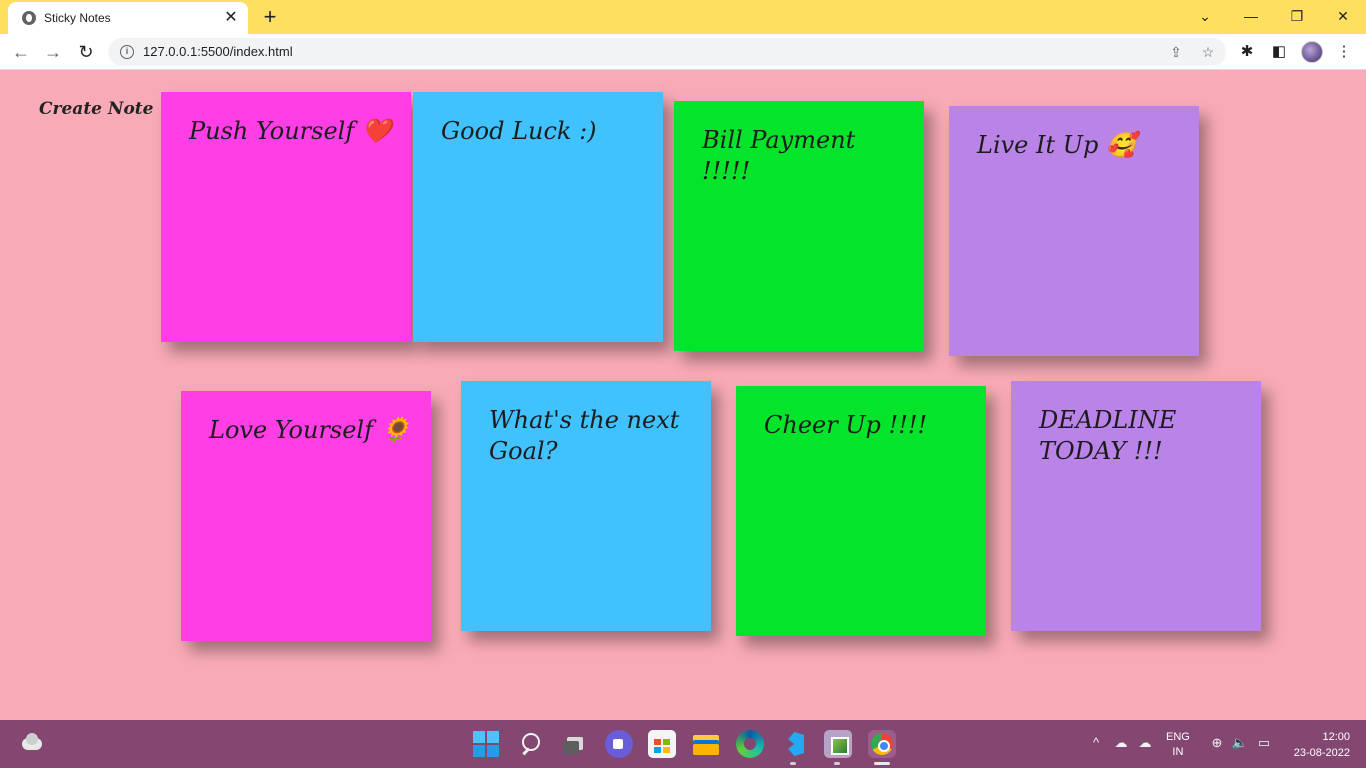  I want to click on sticky-note: Live It Up 🥰, so click(1074, 231).